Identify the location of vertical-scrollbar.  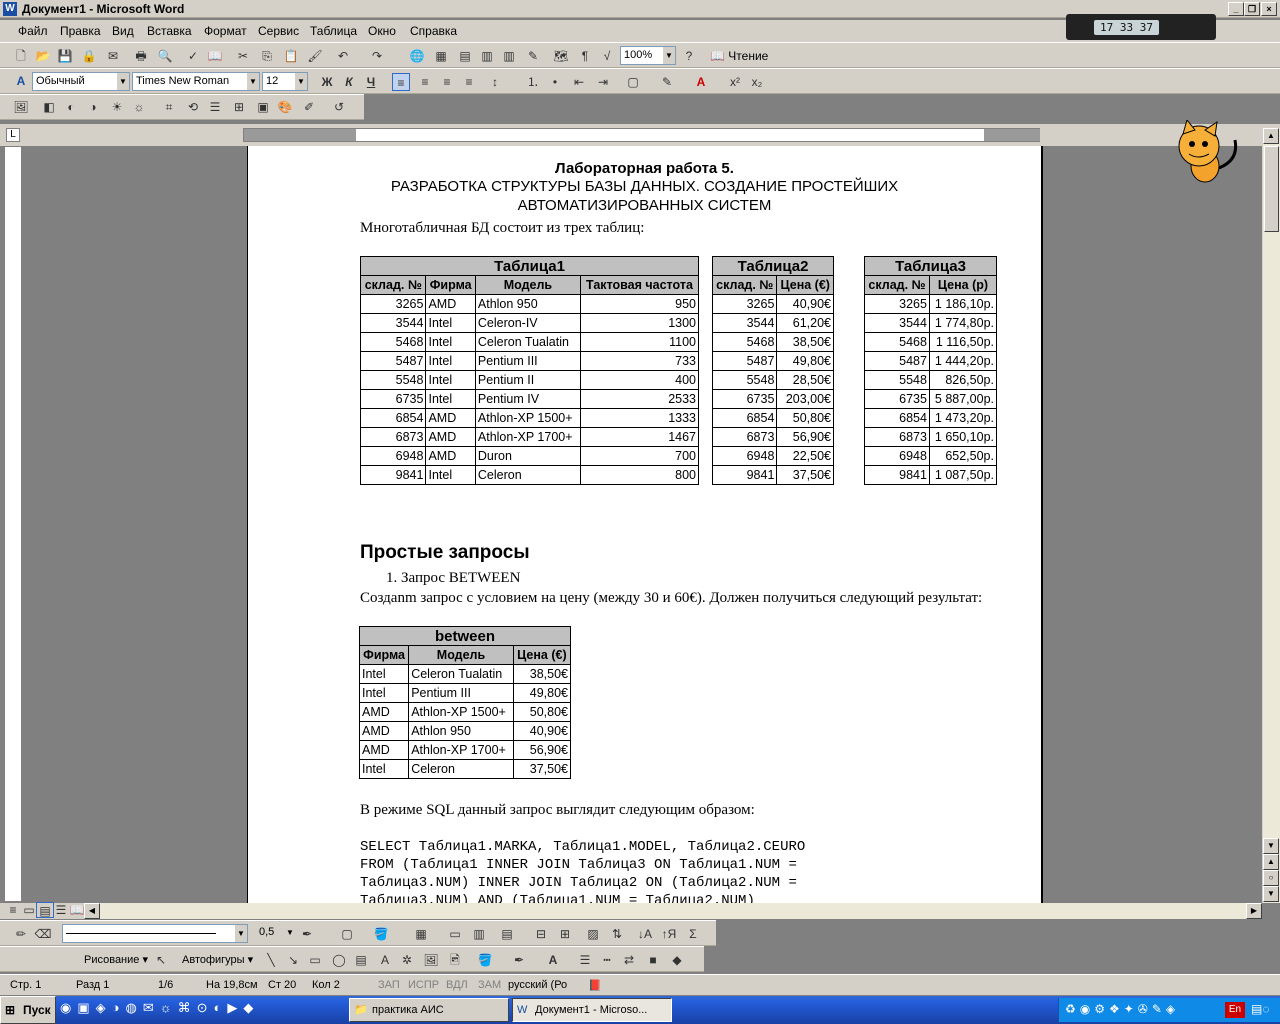
(1271, 515).